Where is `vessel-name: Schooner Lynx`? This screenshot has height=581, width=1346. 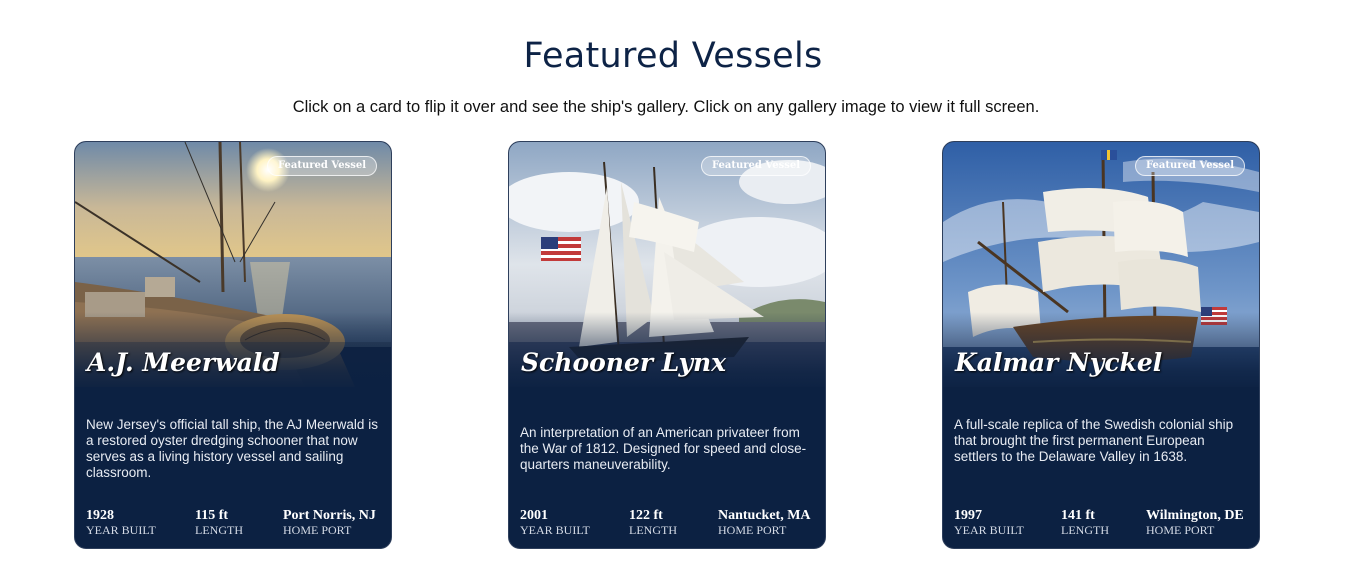 vessel-name: Schooner Lynx is located at coordinates (624, 362).